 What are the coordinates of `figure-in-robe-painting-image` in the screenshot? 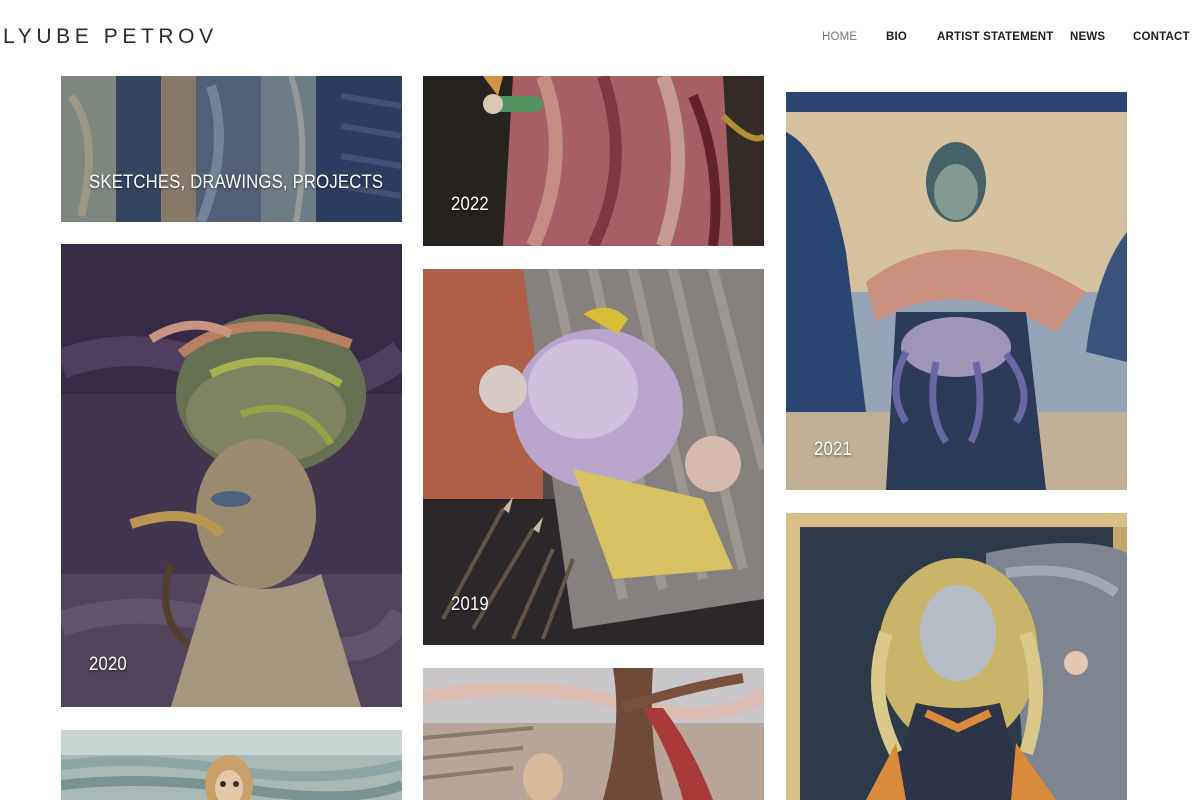 It's located at (593, 161).